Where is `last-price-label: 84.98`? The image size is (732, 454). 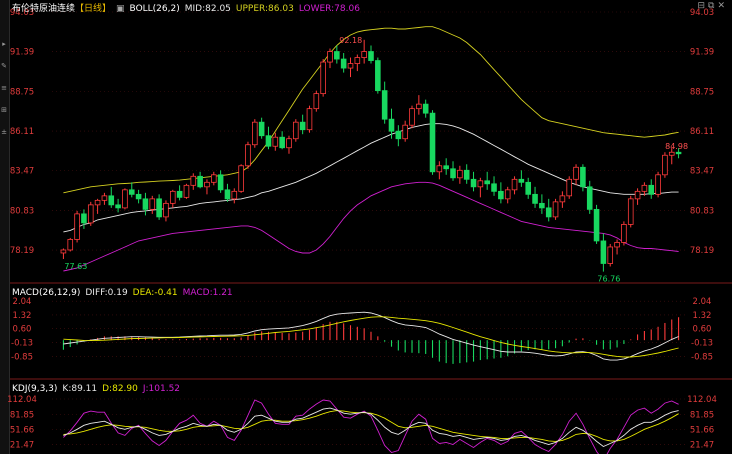
last-price-label: 84.98 is located at coordinates (676, 146).